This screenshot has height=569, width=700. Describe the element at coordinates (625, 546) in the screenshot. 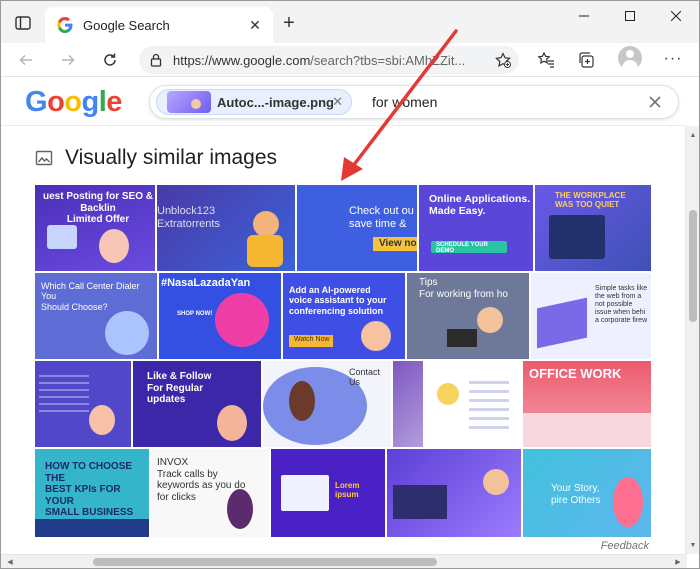

I see `feedback-link: Feedback` at that location.